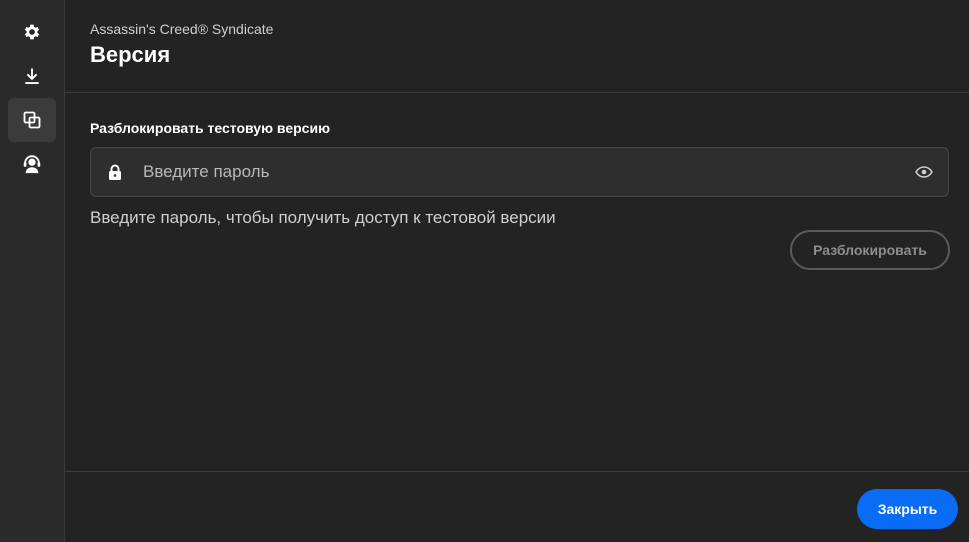 The image size is (969, 542). What do you see at coordinates (870, 250) in the screenshot?
I see `unlock-button: Разблокировать` at bounding box center [870, 250].